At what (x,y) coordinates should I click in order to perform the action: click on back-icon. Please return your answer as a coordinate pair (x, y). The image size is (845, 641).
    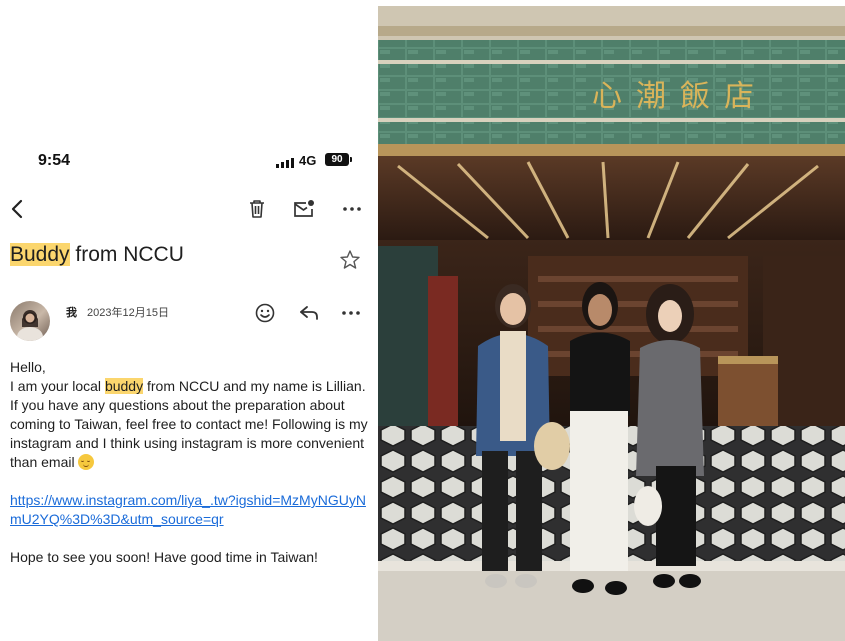
    Looking at the image, I should click on (17, 209).